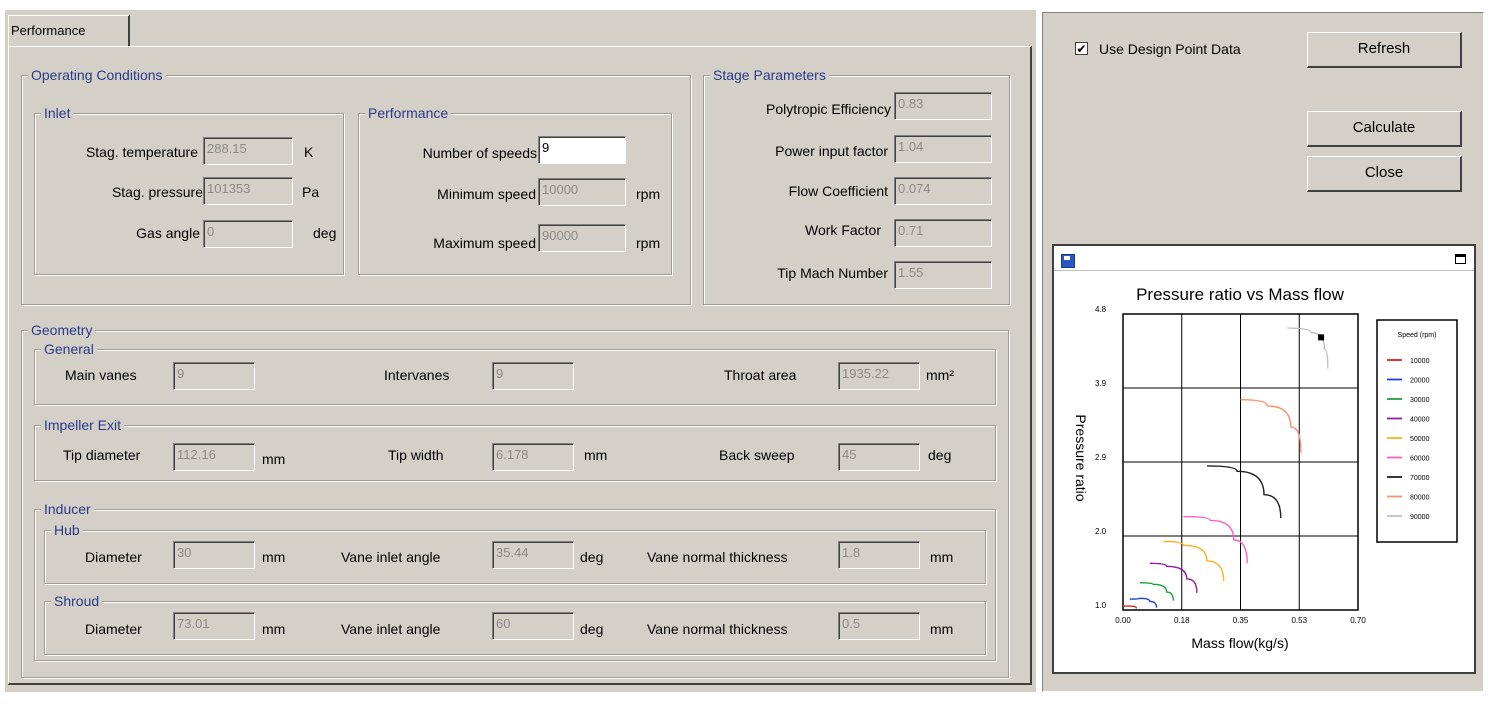 The image size is (1501, 704). What do you see at coordinates (1420, 459) in the screenshot?
I see `legend-label-60000: 60000` at bounding box center [1420, 459].